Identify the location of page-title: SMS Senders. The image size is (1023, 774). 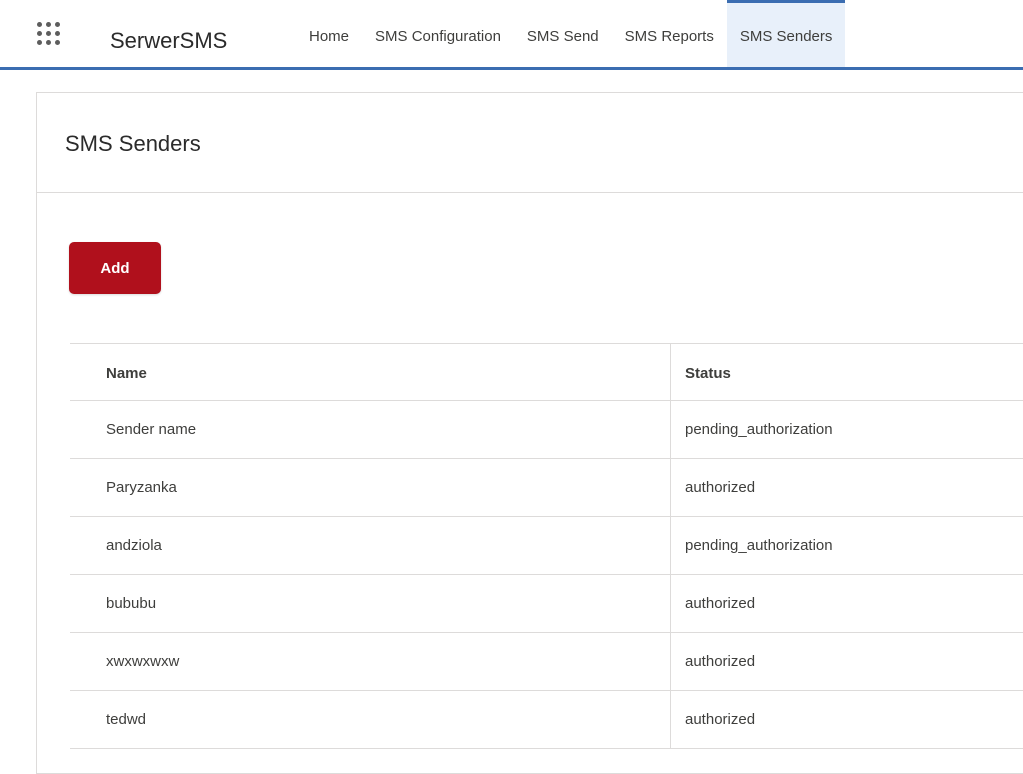
(133, 144).